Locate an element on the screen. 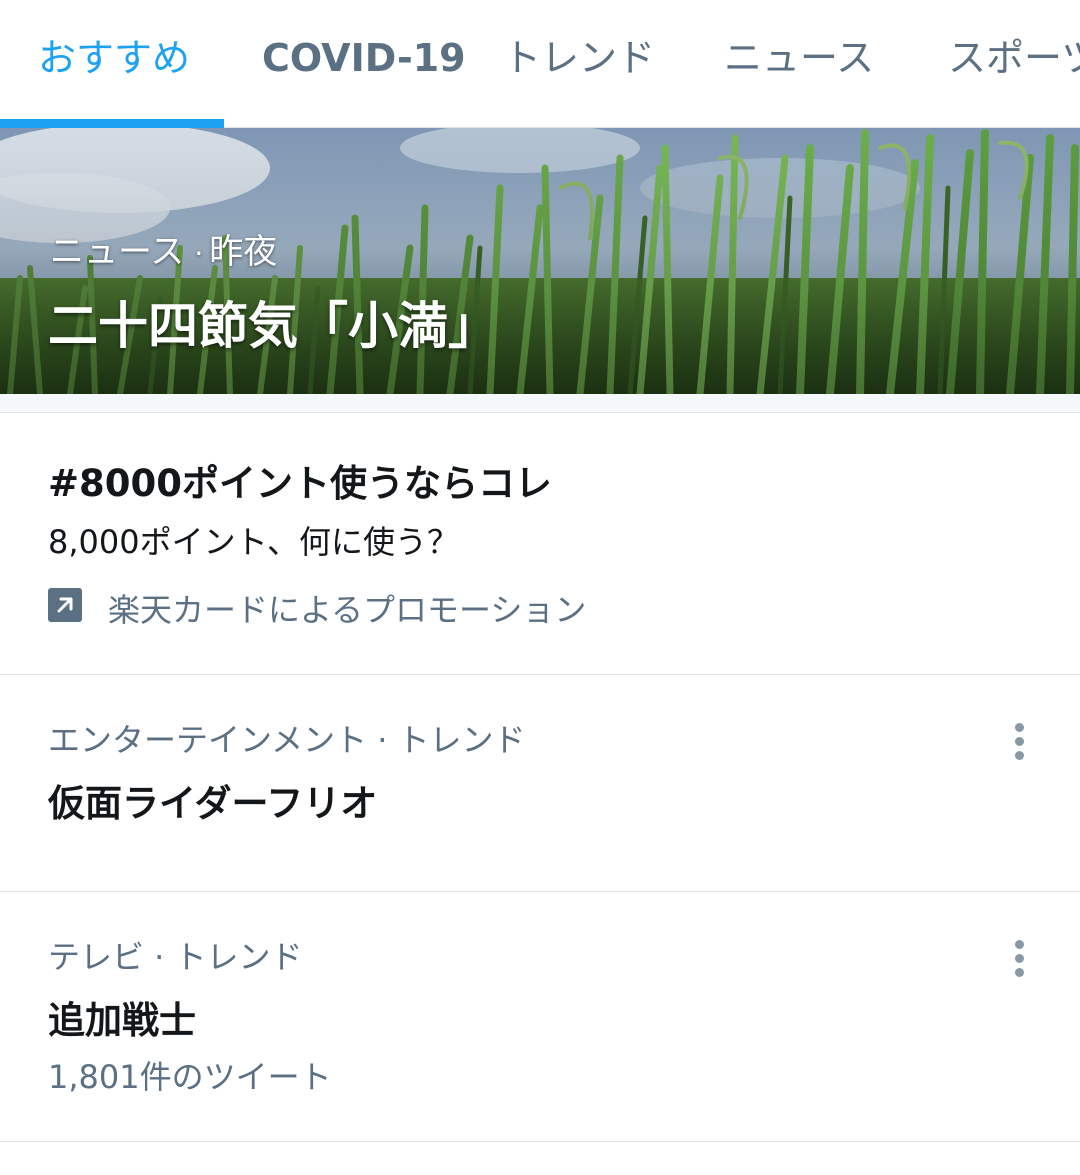  trend-category: テレビ · トレンド is located at coordinates (175, 957).